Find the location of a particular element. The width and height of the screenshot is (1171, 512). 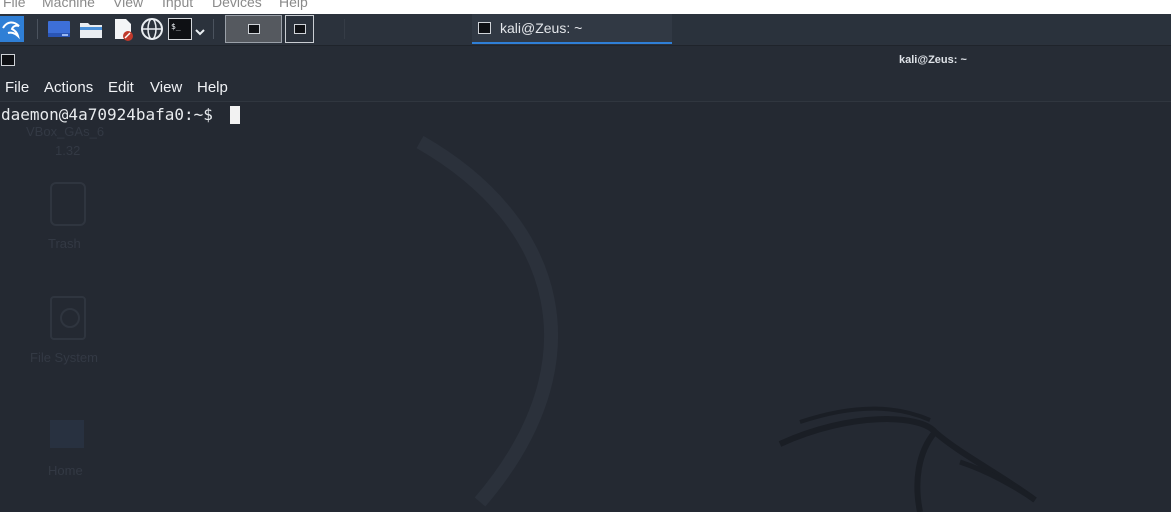

workspace-2-button is located at coordinates (299, 29).